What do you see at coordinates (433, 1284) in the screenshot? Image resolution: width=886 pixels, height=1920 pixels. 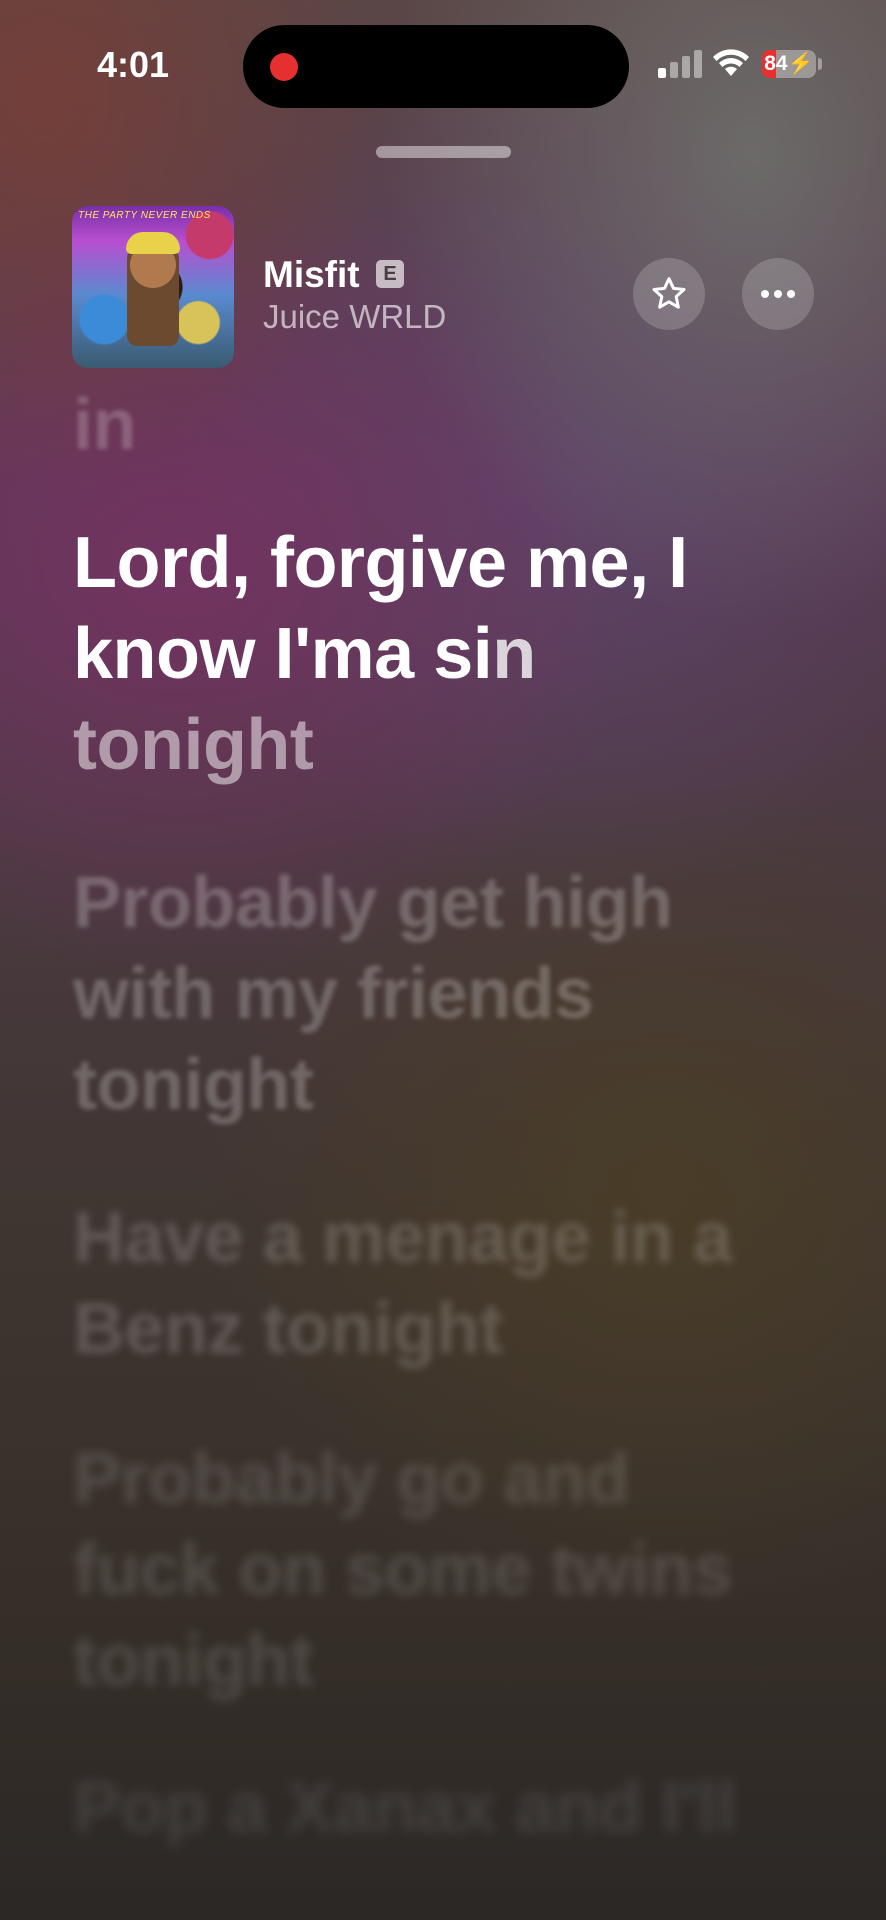 I see `lyric-line-next: Have a menage in a Benz tonight` at bounding box center [433, 1284].